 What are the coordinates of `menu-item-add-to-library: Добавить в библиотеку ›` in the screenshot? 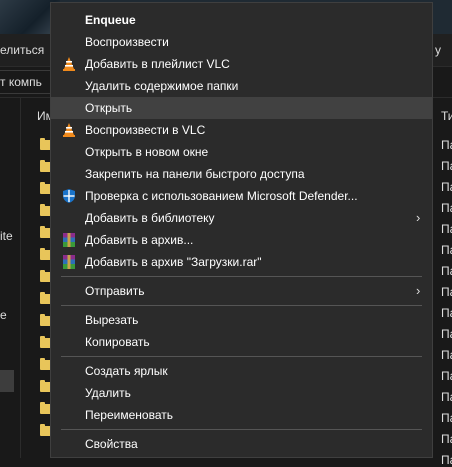 It's located at (241, 218).